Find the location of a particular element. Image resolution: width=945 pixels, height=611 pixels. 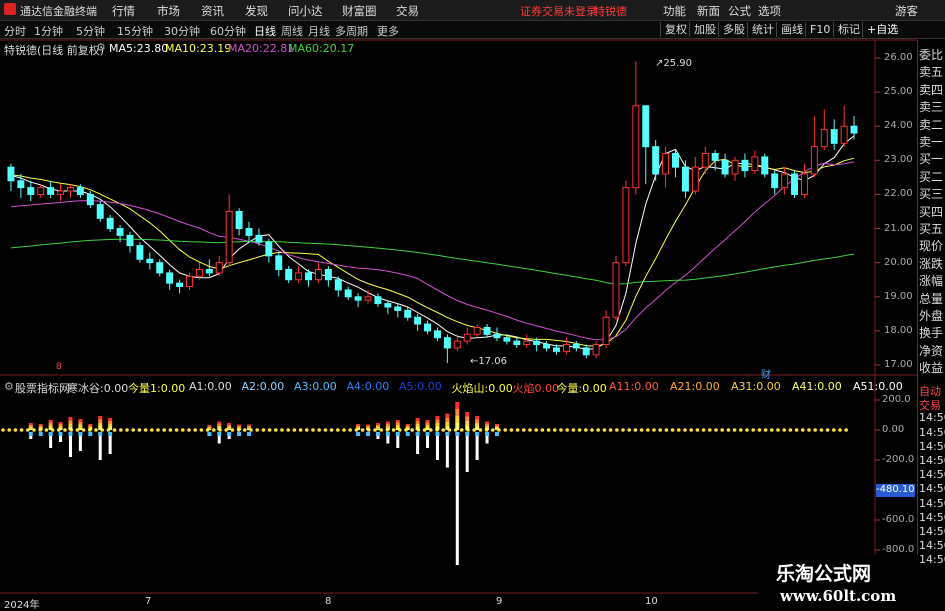

quote-field-label: 买一 is located at coordinates (931, 158).